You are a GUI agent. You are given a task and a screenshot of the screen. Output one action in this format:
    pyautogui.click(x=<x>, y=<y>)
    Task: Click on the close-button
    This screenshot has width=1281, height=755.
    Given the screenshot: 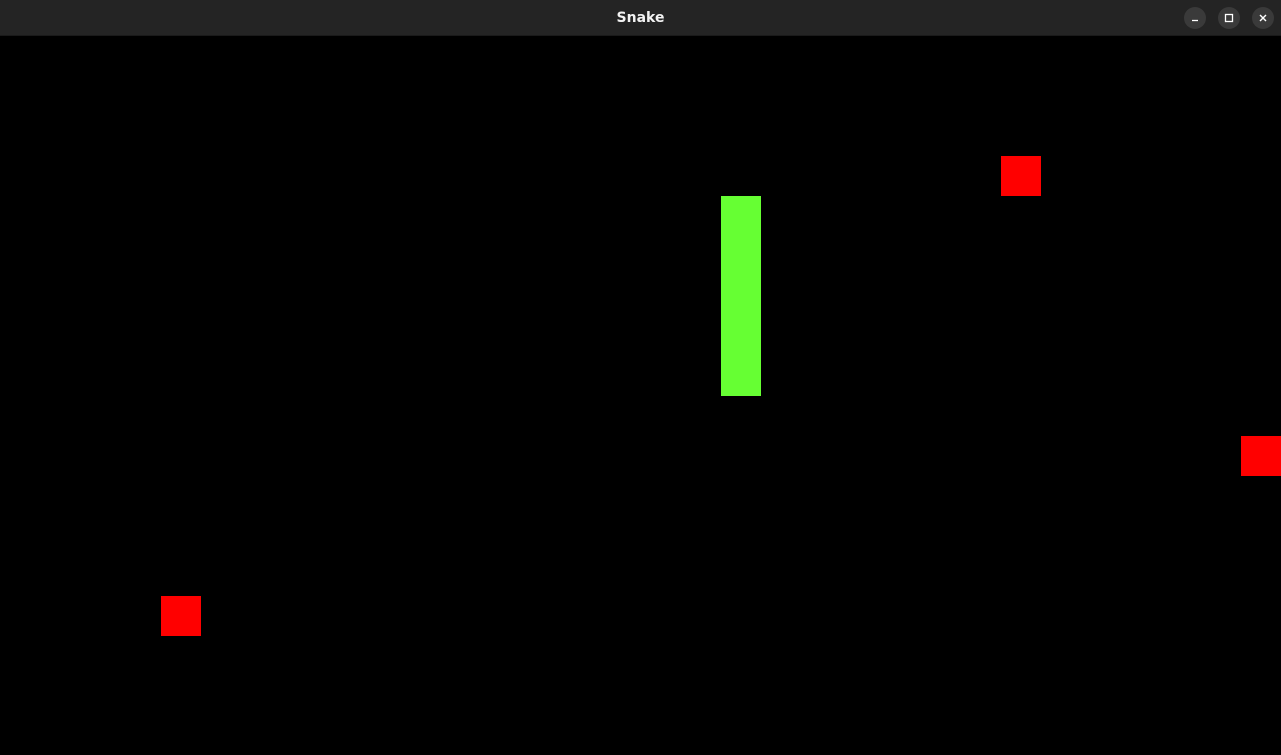 What is the action you would take?
    pyautogui.click(x=1263, y=18)
    